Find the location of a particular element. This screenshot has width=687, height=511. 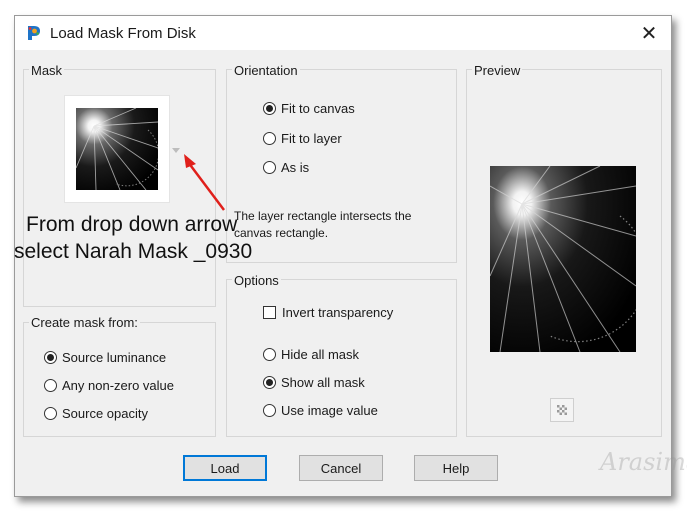

hide-all-mask-radio: Hide all mask is located at coordinates (311, 354).